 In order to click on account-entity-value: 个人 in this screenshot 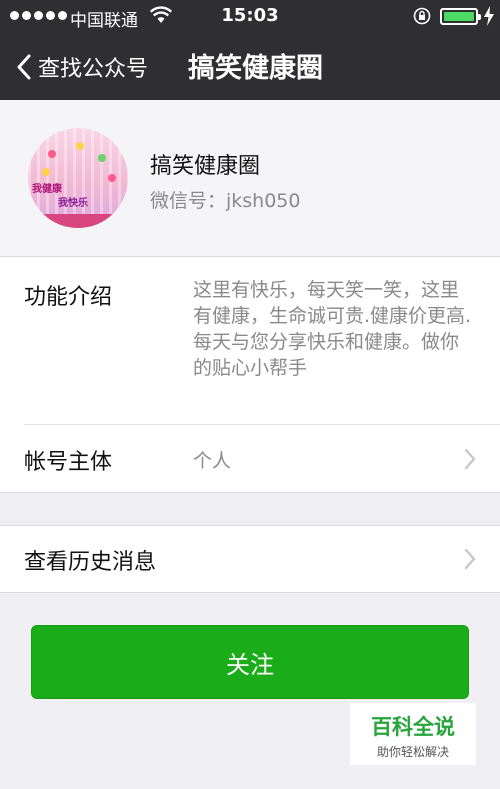, I will do `click(212, 461)`.